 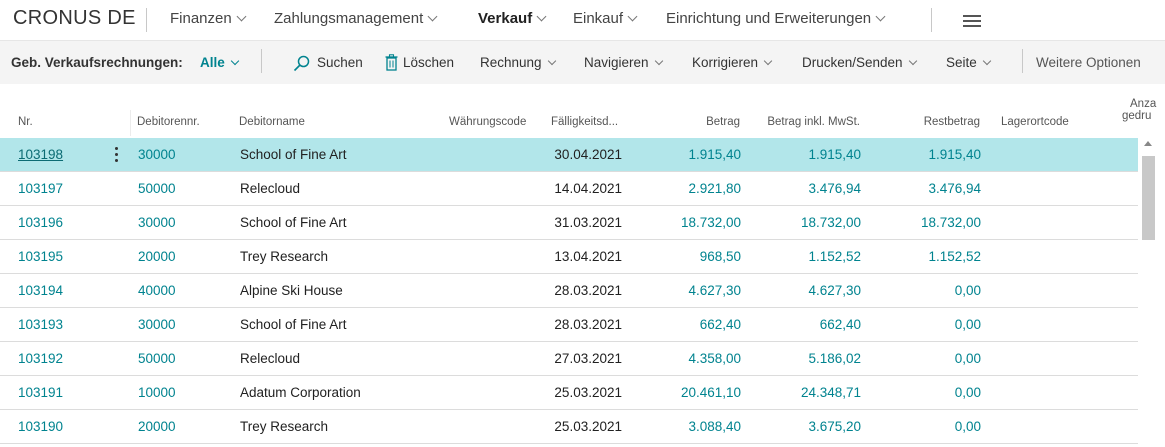 I want to click on nav-finanzen: Finanzen, so click(x=208, y=18).